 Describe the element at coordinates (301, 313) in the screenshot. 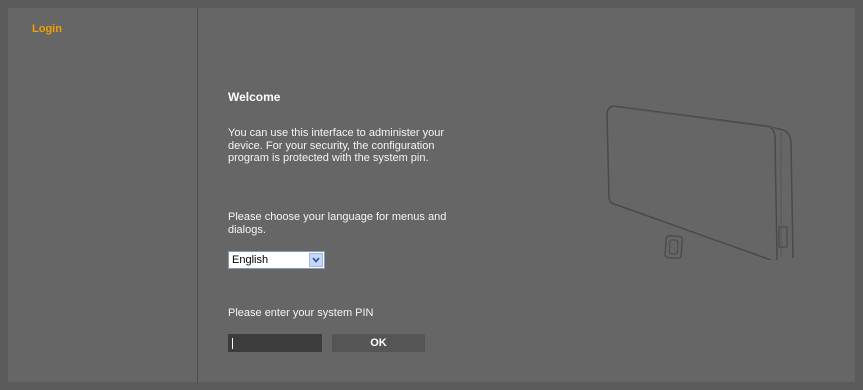

I see `pin-prompt: Please enter your system PIN` at that location.